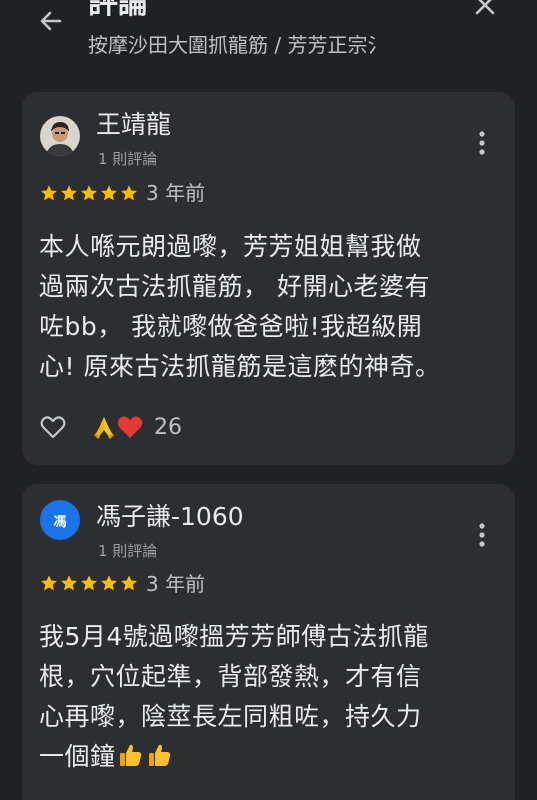 This screenshot has width=537, height=800. What do you see at coordinates (230, 716) in the screenshot?
I see `review-text-line: 心再嚟，陰莖長左同粗咗，持久力` at bounding box center [230, 716].